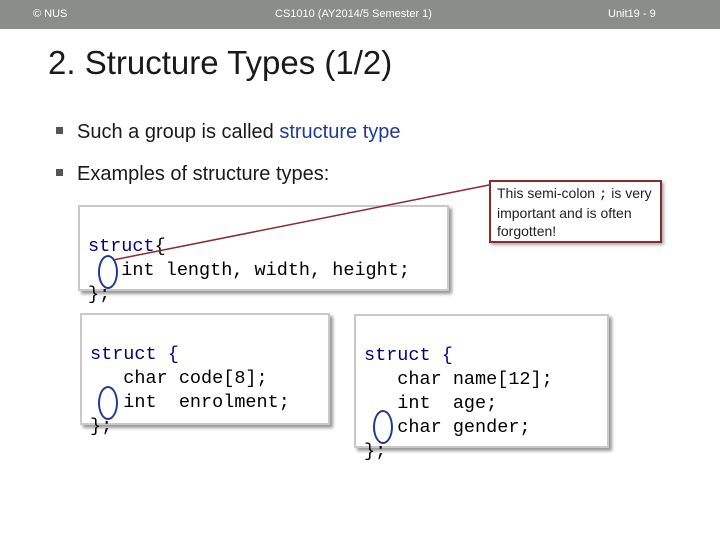 The height and width of the screenshot is (540, 720). Describe the element at coordinates (301, 222) in the screenshot. I see `callout-pointer-line` at that location.